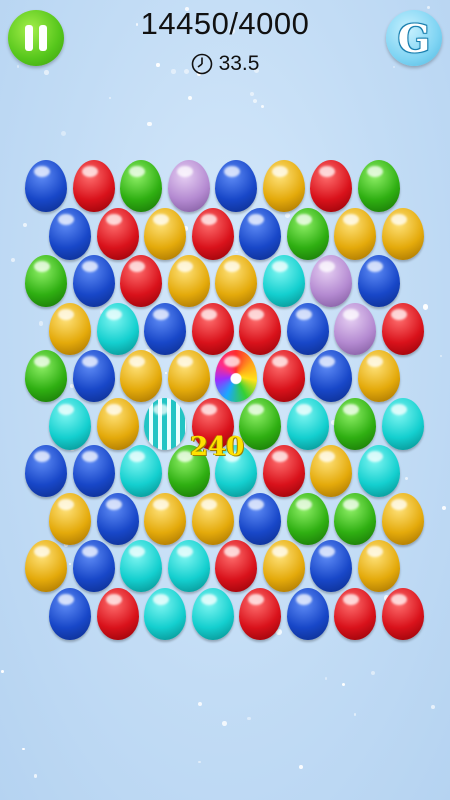  What do you see at coordinates (217, 447) in the screenshot?
I see `points-popup: 240` at bounding box center [217, 447].